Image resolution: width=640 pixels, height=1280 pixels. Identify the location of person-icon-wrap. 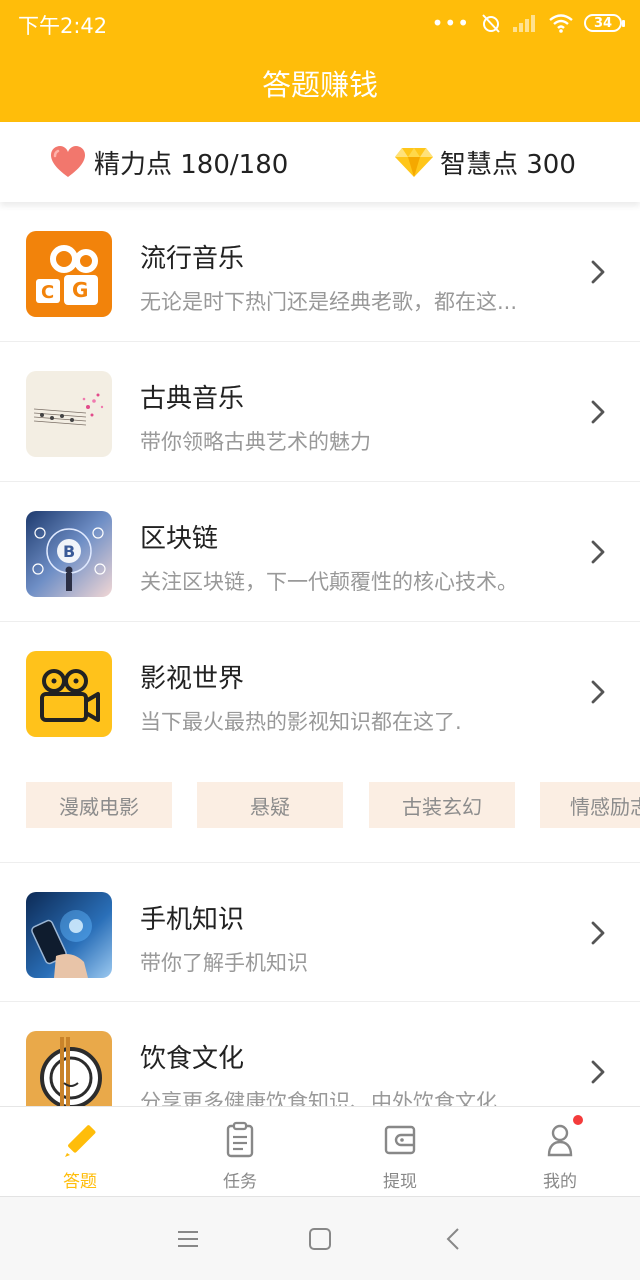
(562, 1137).